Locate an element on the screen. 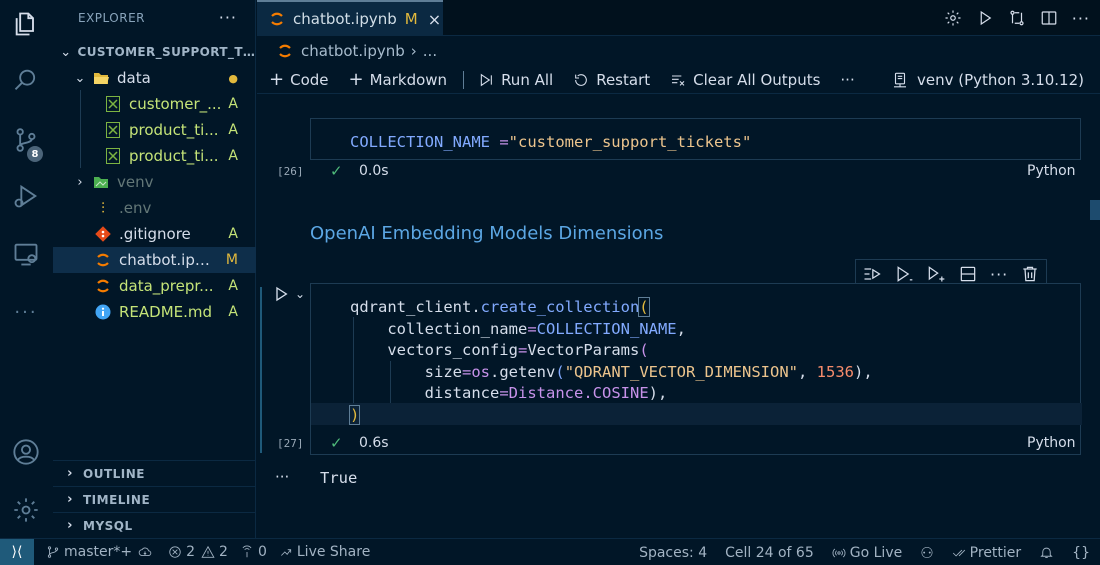  run-debug-icon is located at coordinates (26, 196).